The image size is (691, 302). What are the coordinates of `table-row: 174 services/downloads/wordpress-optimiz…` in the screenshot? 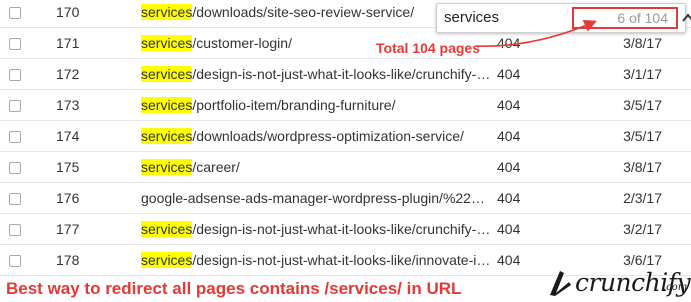 It's located at (345, 136).